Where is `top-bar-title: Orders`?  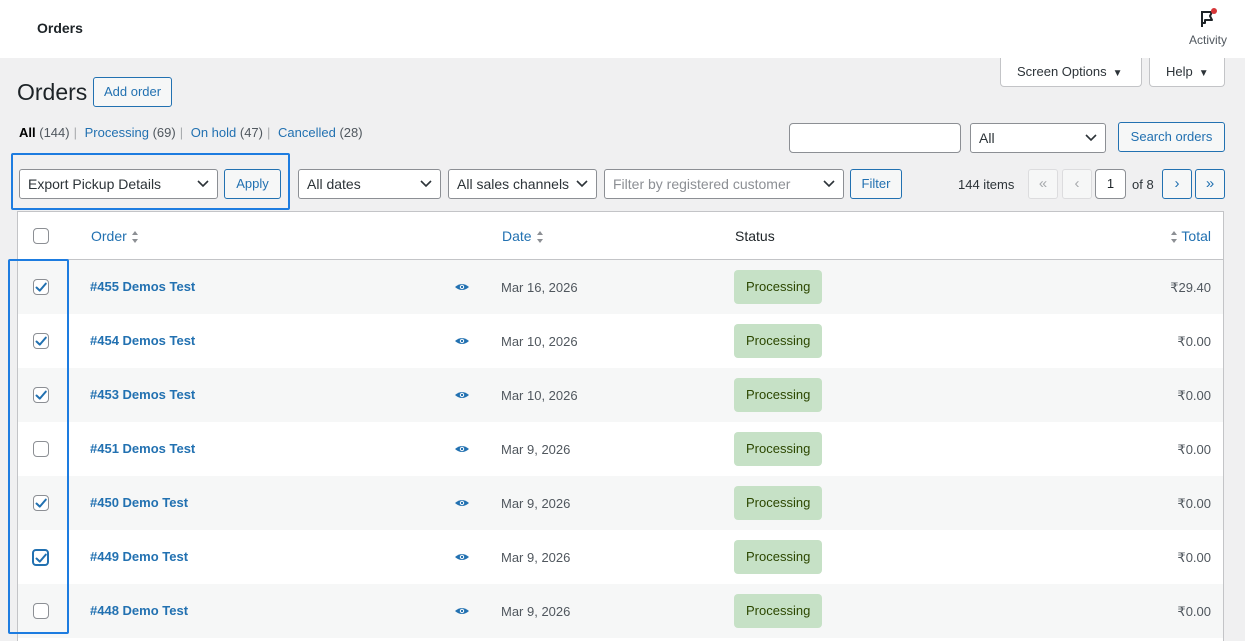 top-bar-title: Orders is located at coordinates (60, 28).